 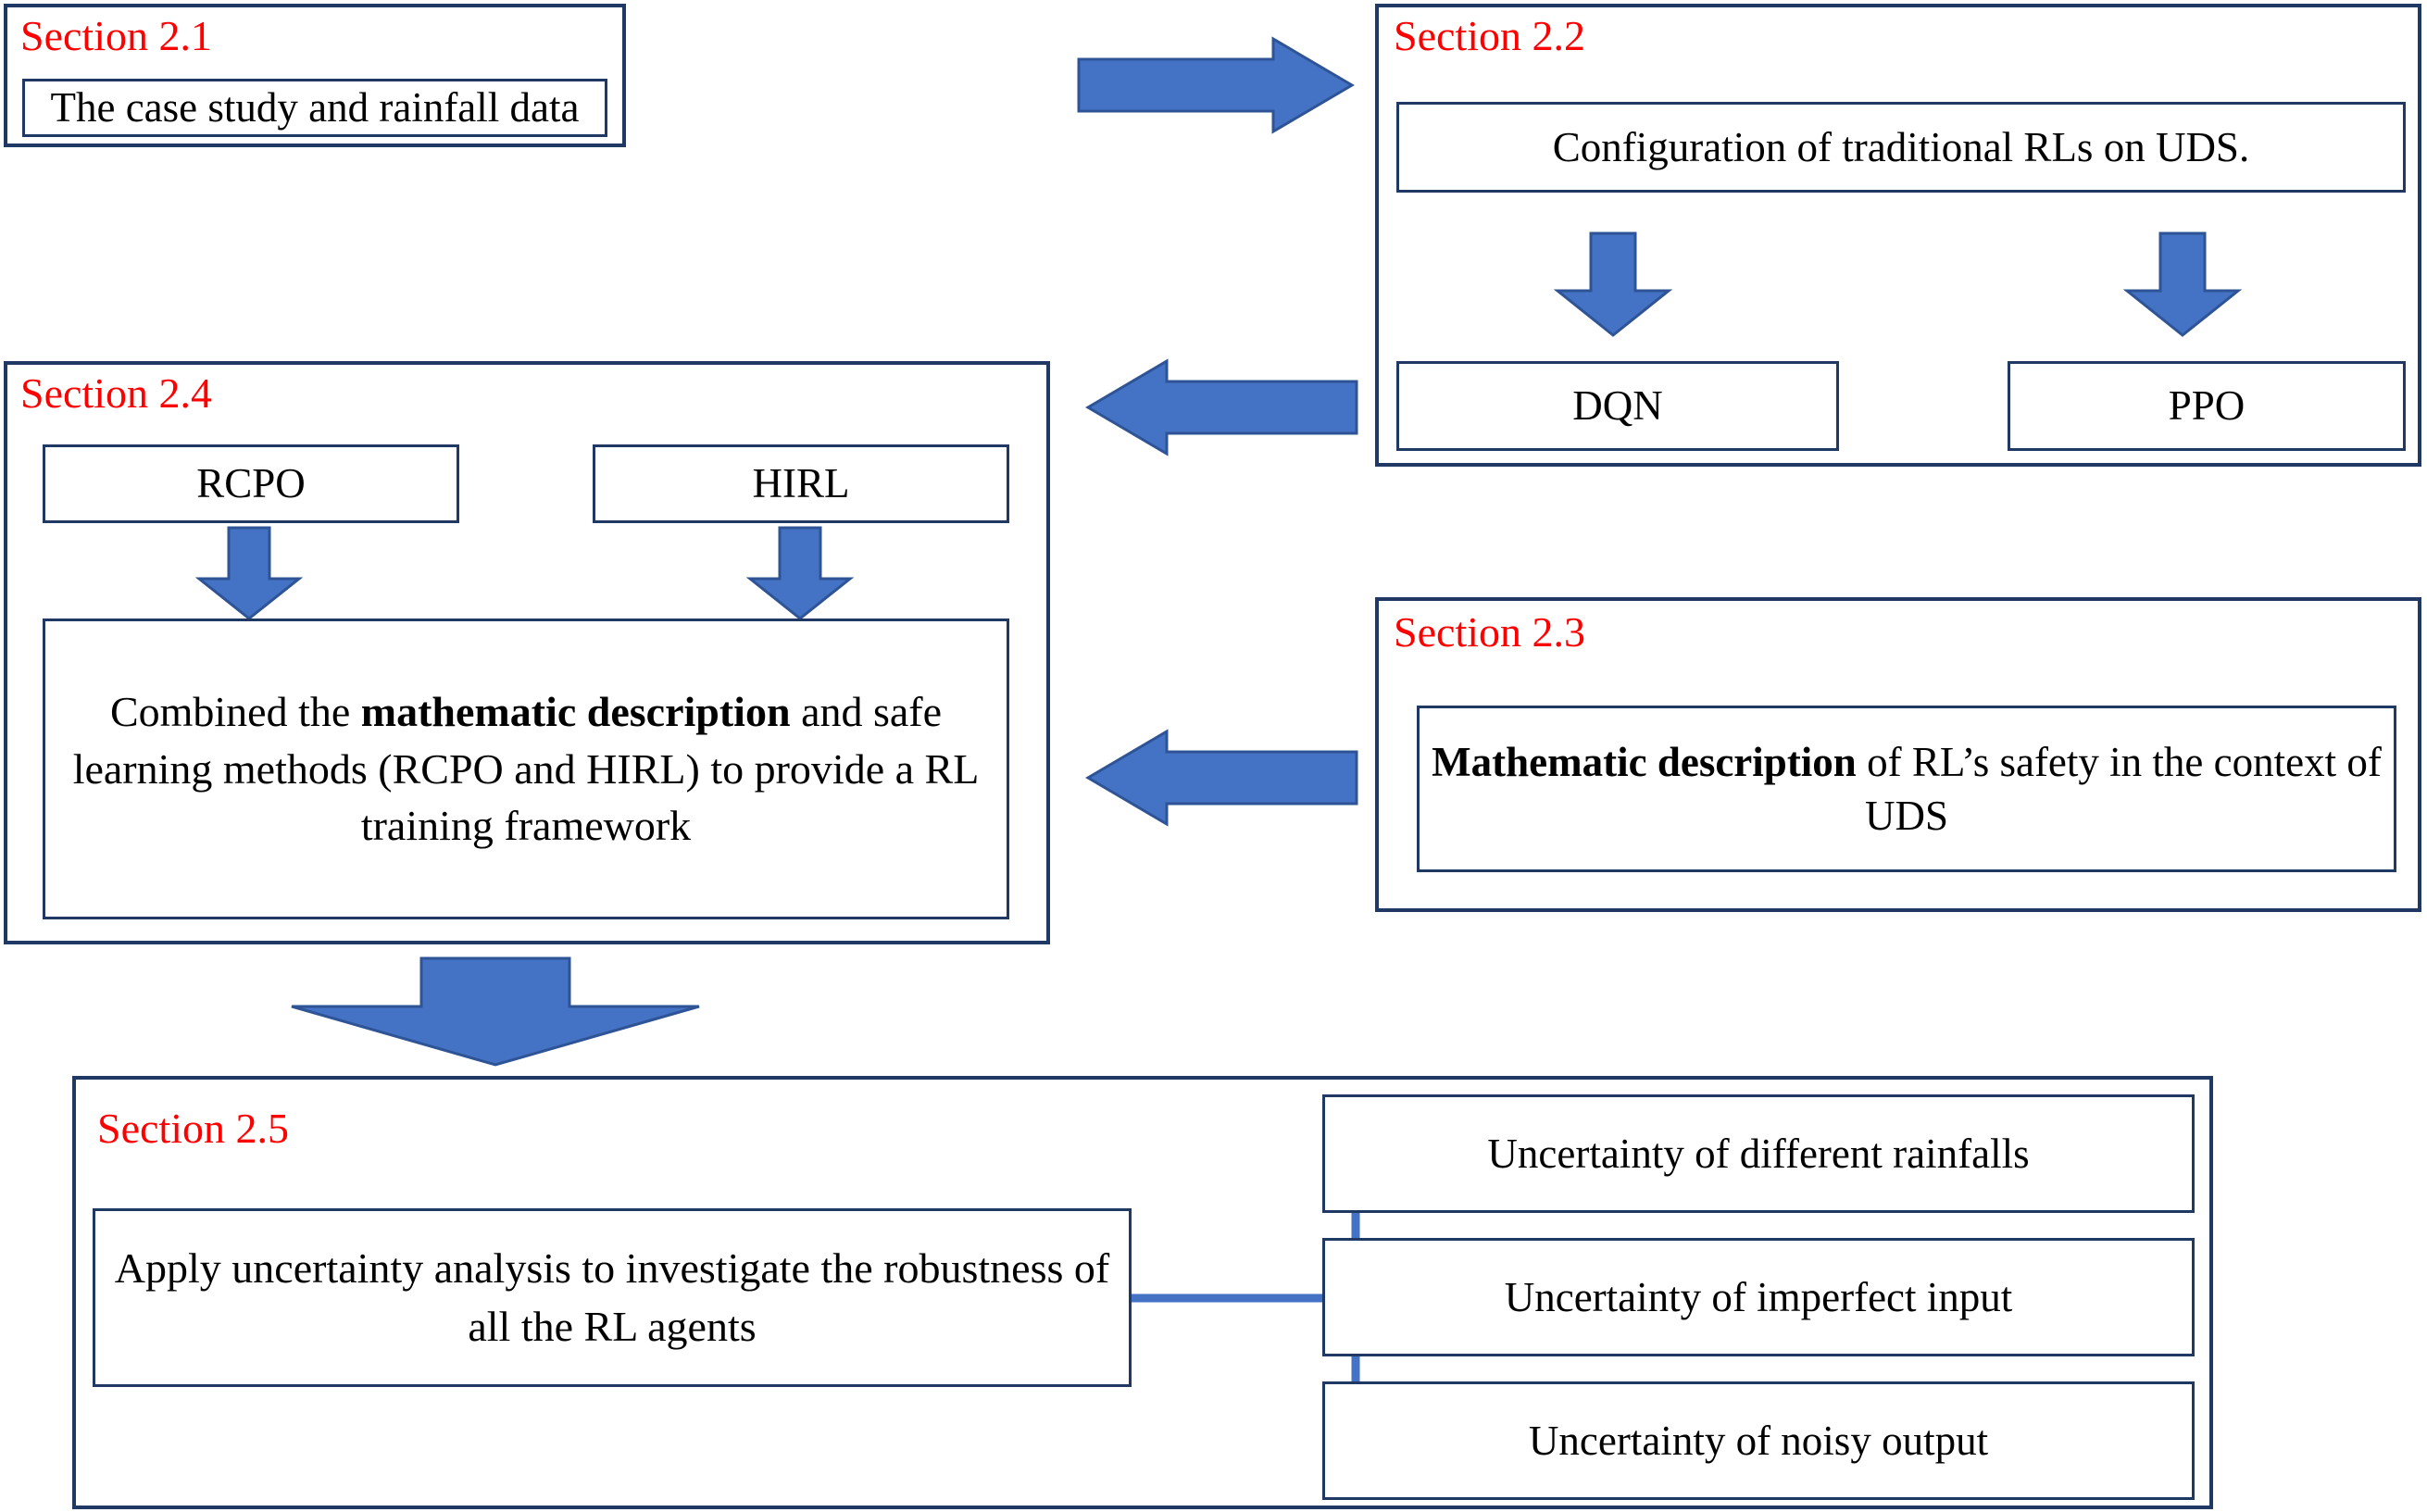 I want to click on configuration-rls-uds-box: Configuration of traditional RLs on UDS., so click(x=1901, y=147).